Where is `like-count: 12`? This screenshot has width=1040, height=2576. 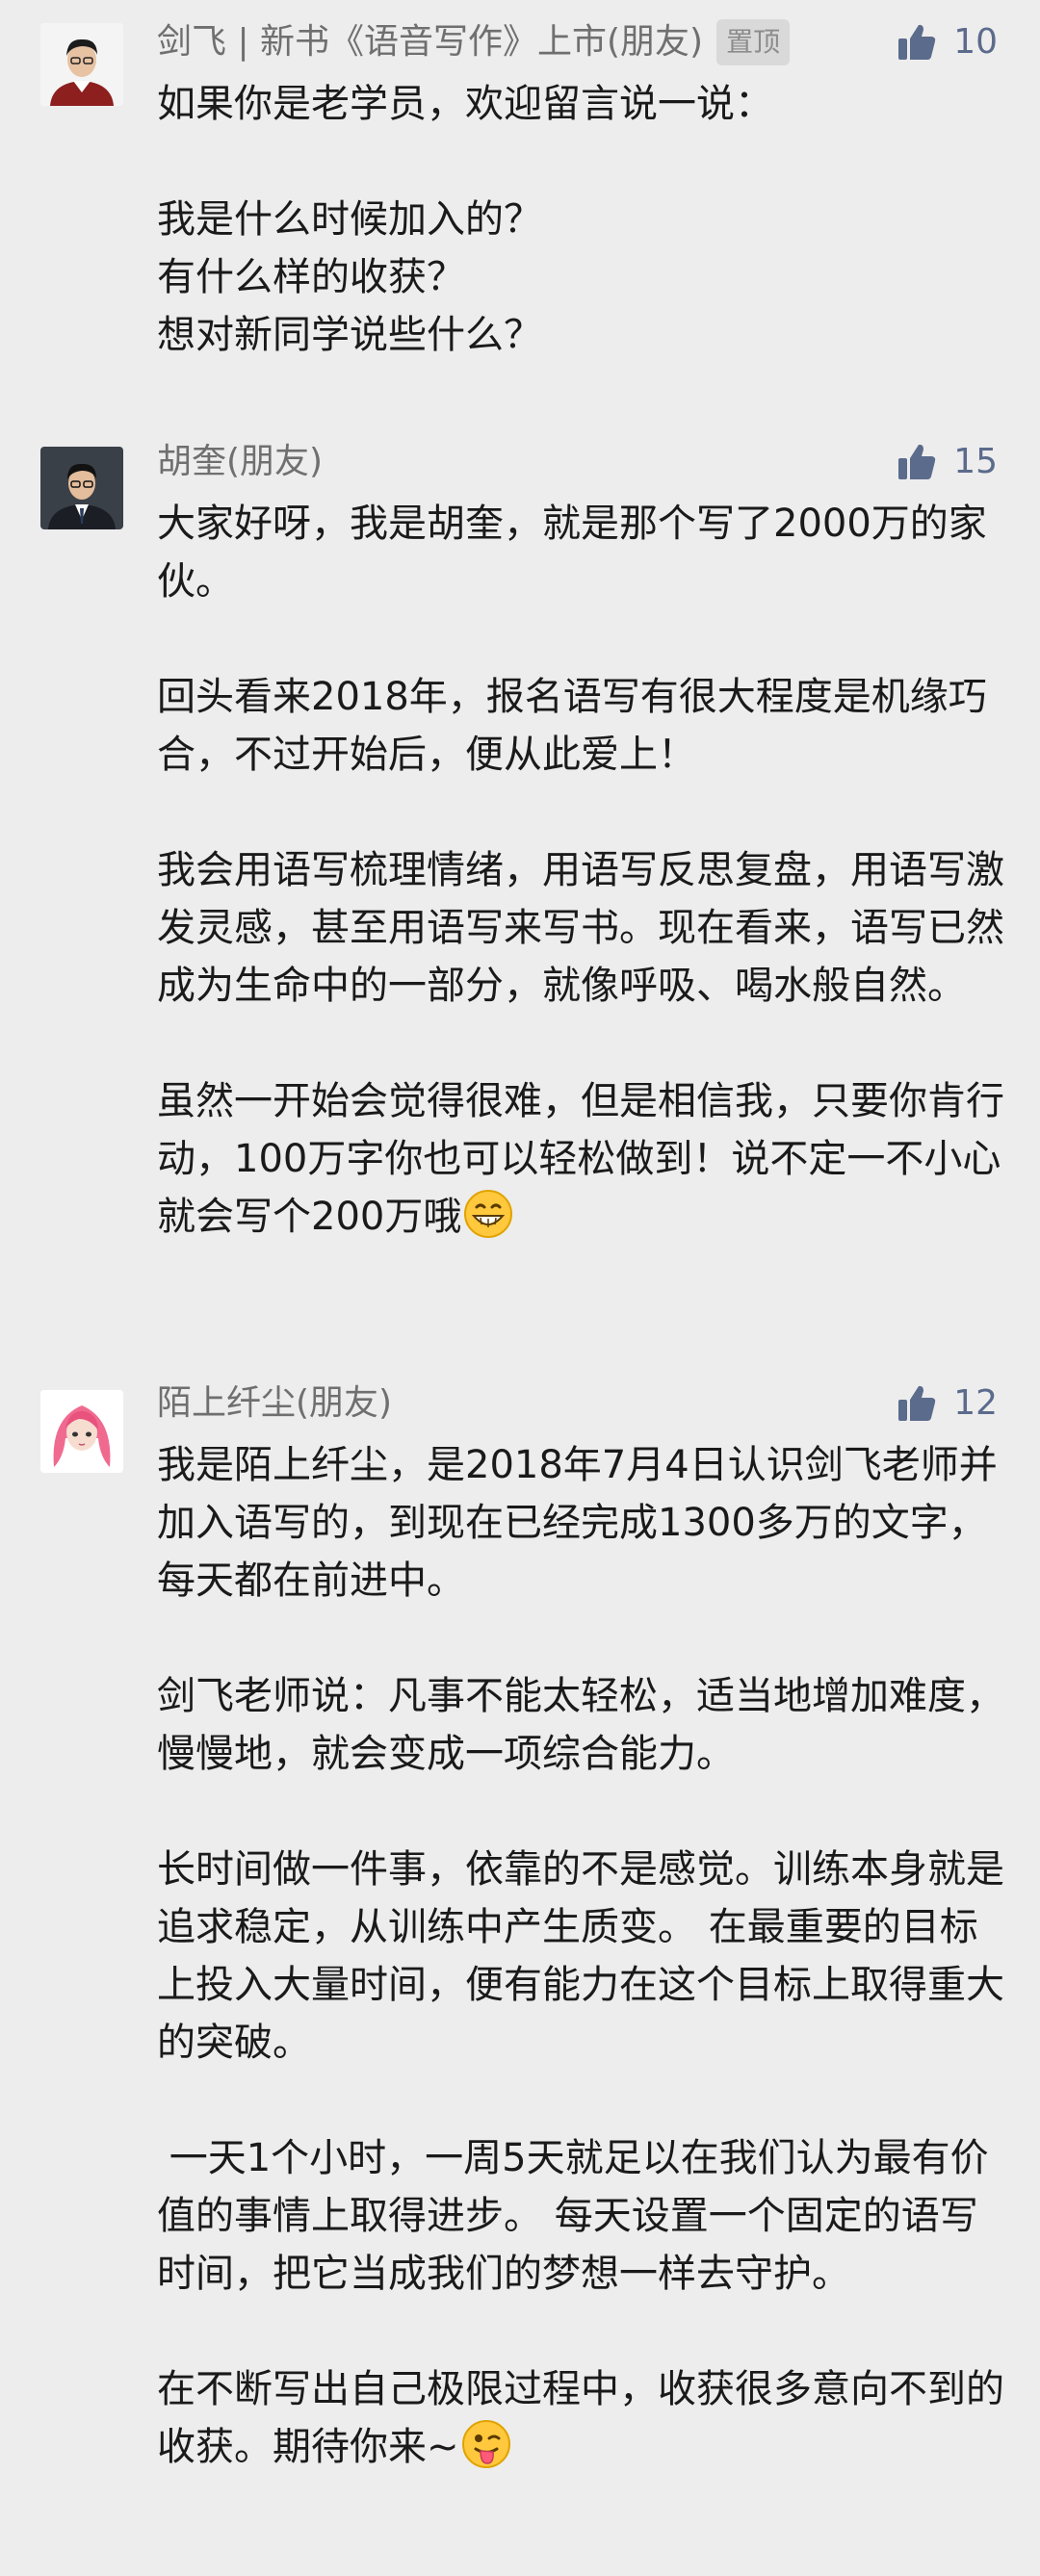
like-count: 12 is located at coordinates (975, 1403).